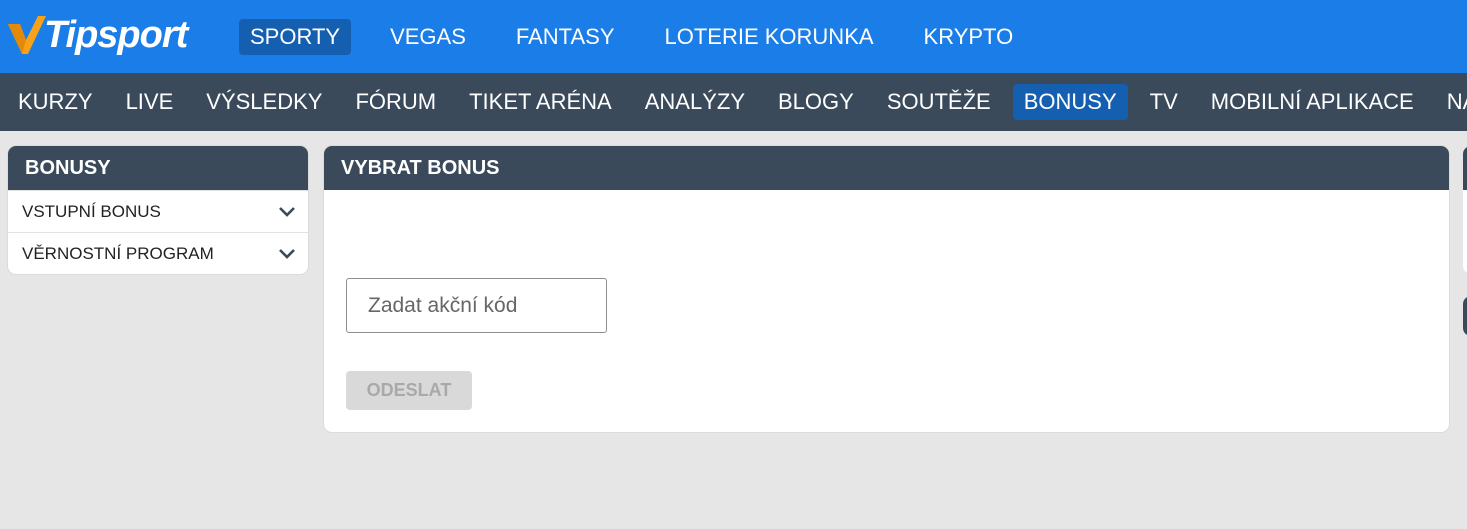 This screenshot has width=1467, height=529. I want to click on sub-nav-napady: NÁPADY, so click(1451, 102).